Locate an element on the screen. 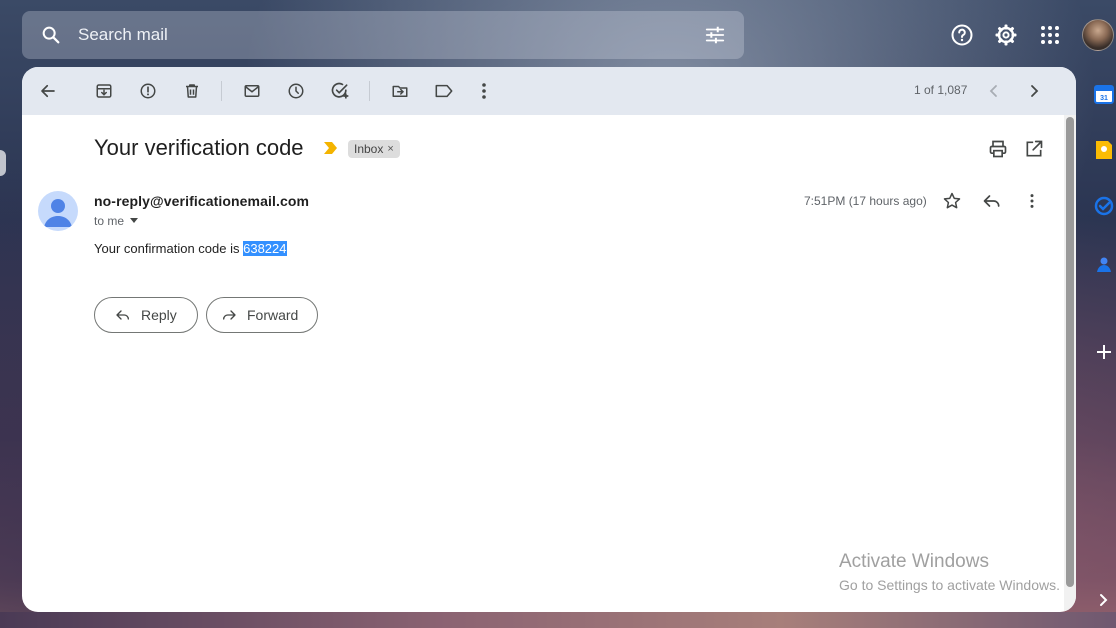  inbox-label-chip: Inbox × is located at coordinates (374, 149).